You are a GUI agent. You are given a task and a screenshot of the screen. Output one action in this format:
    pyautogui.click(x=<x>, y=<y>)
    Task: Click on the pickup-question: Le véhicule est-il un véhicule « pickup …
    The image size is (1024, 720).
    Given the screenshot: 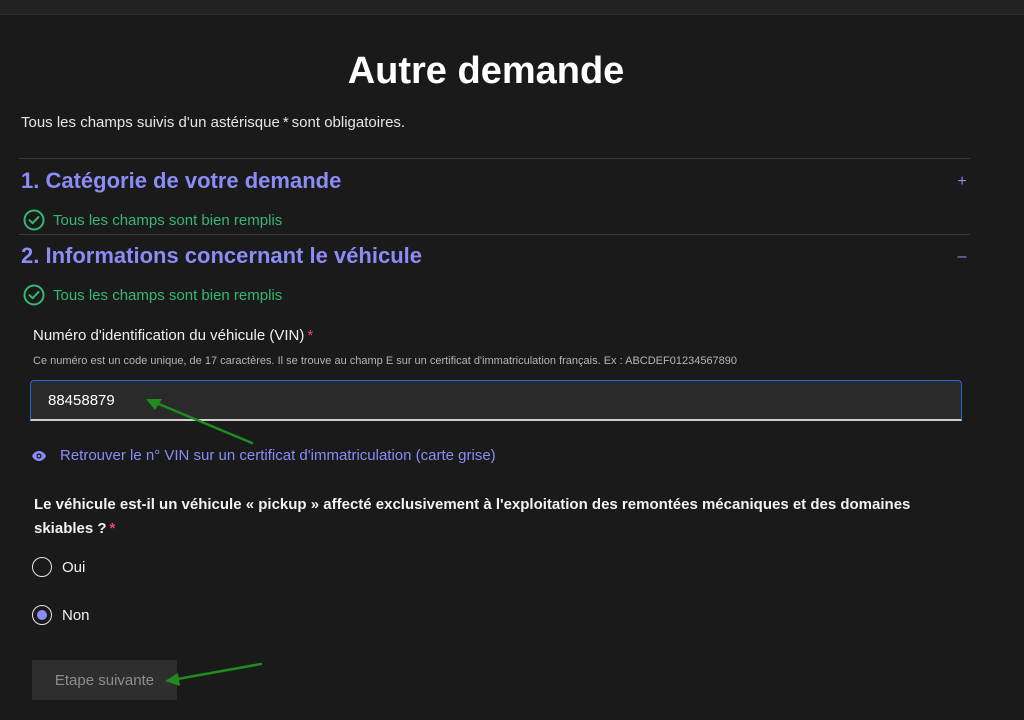 What is the action you would take?
    pyautogui.click(x=484, y=517)
    